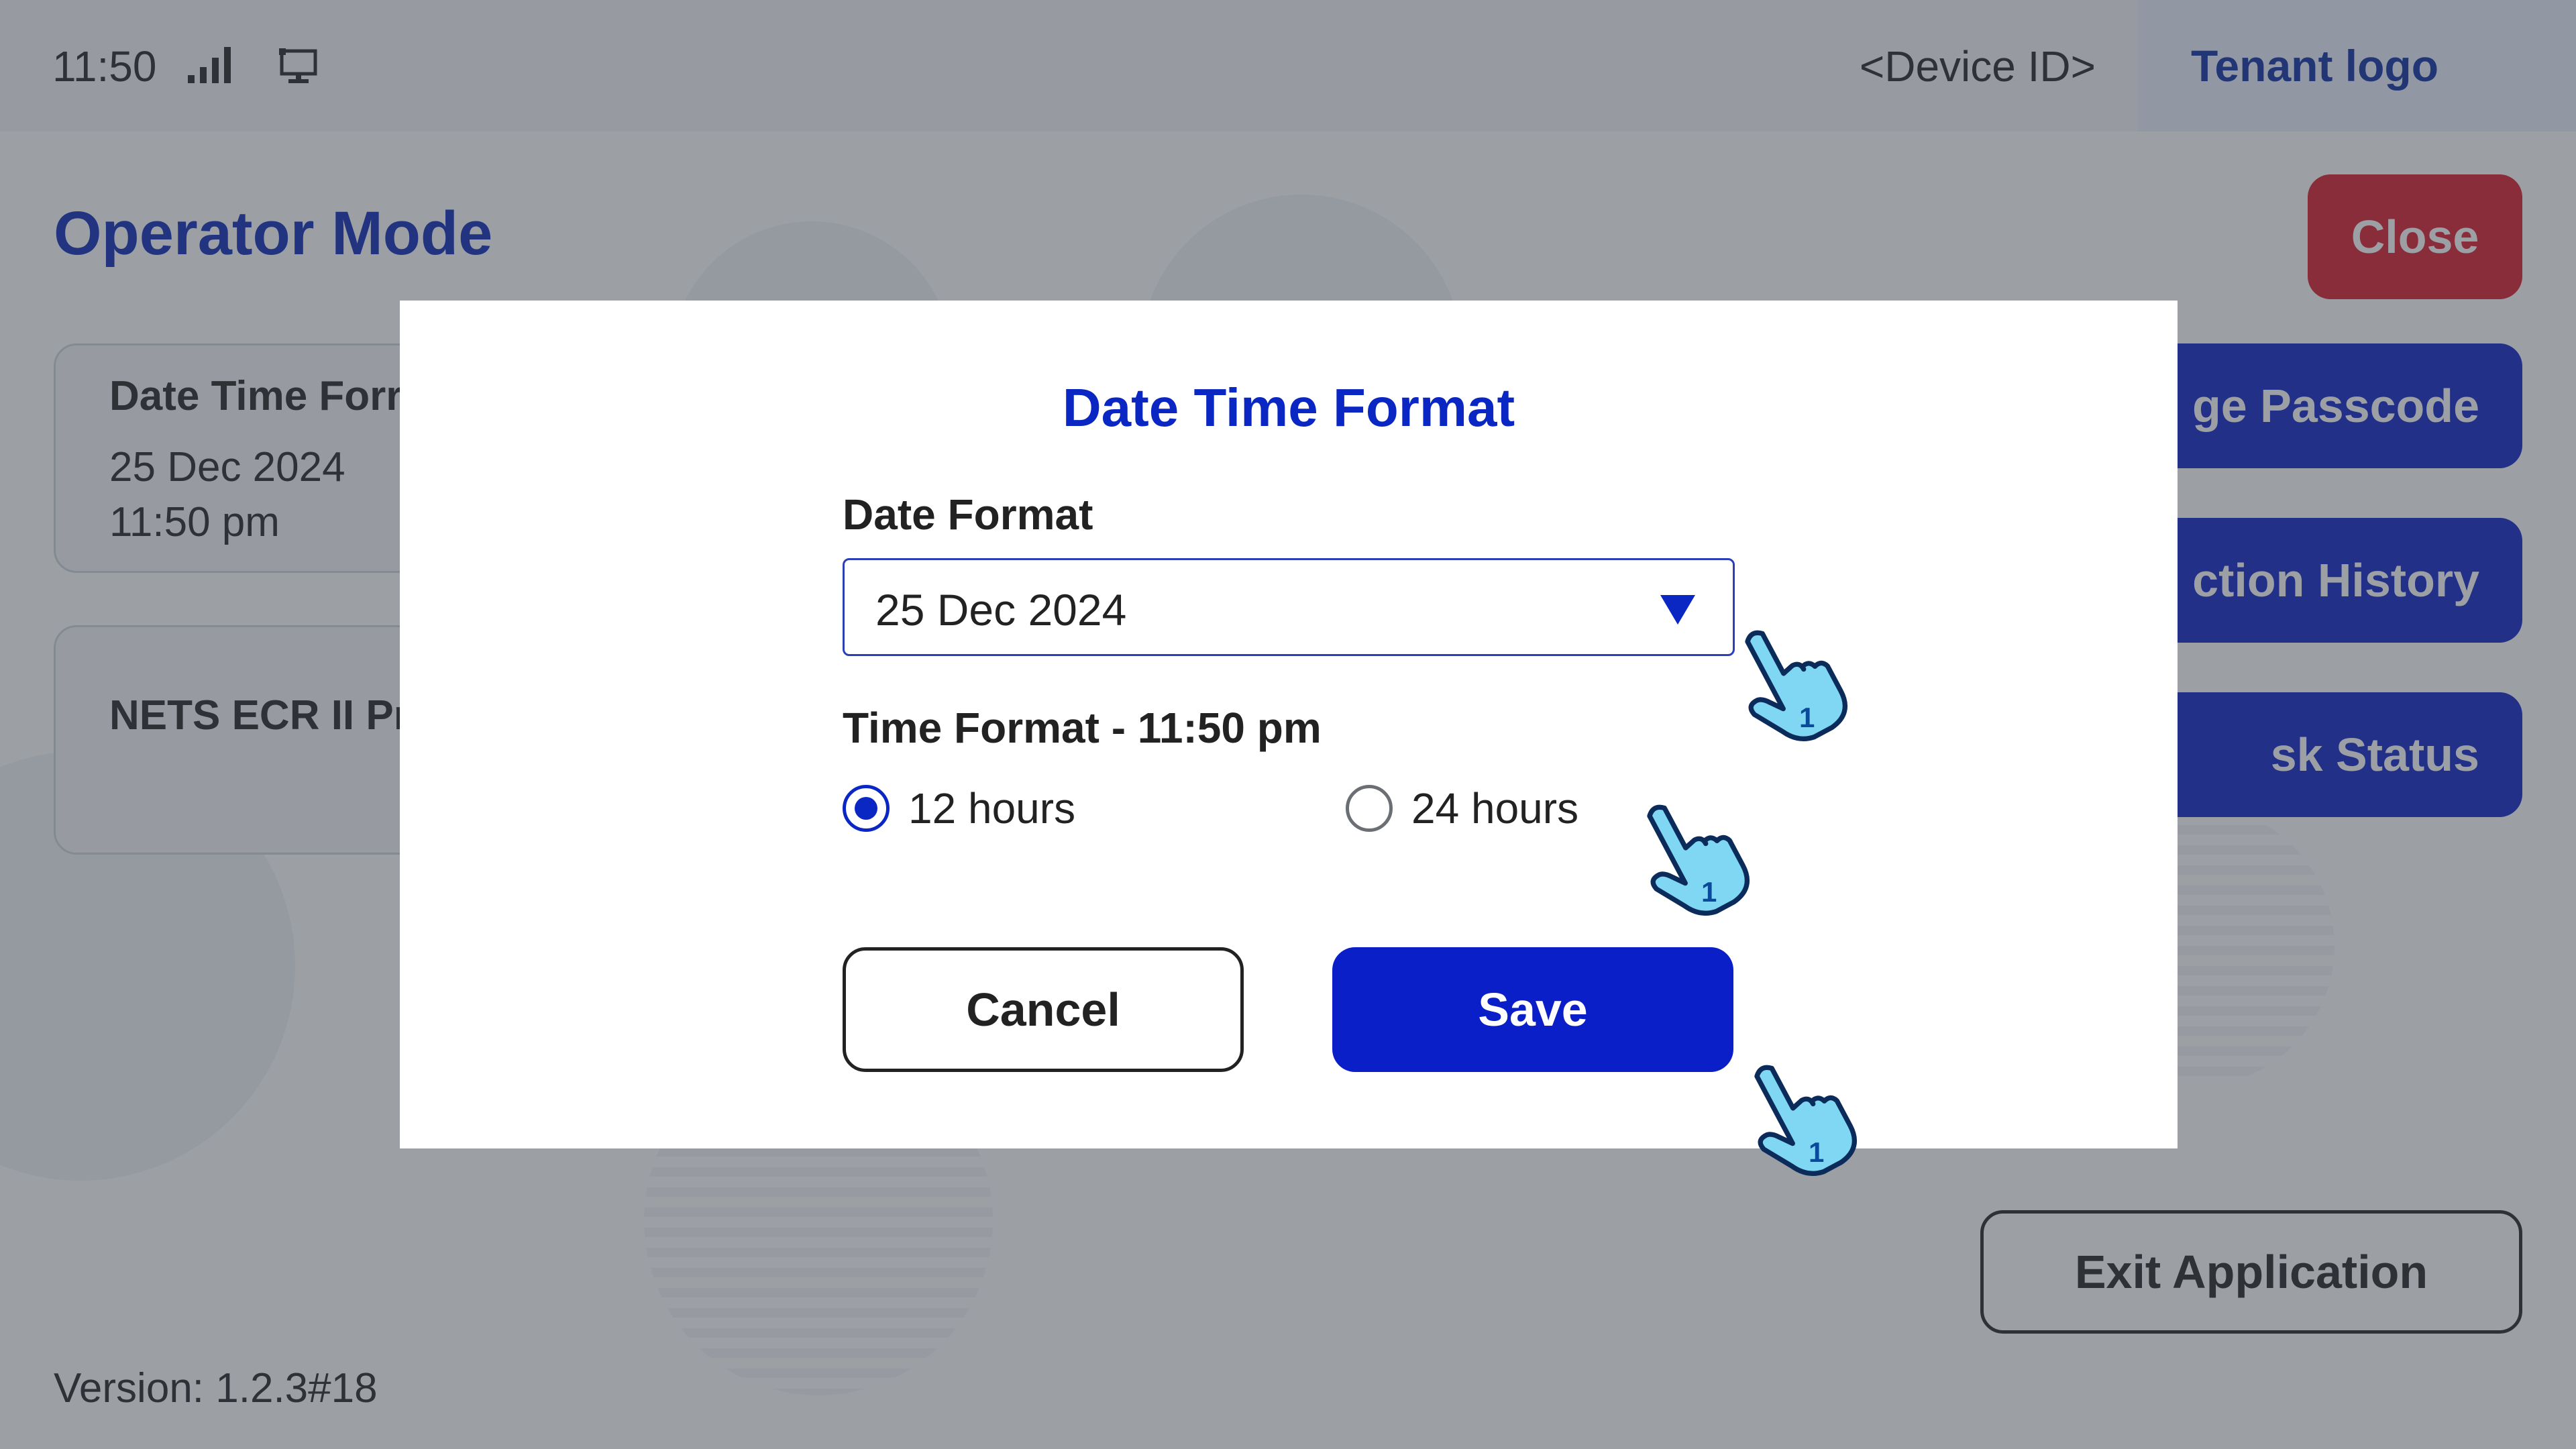  I want to click on date-format-value: 25 Dec 2024, so click(1001, 610).